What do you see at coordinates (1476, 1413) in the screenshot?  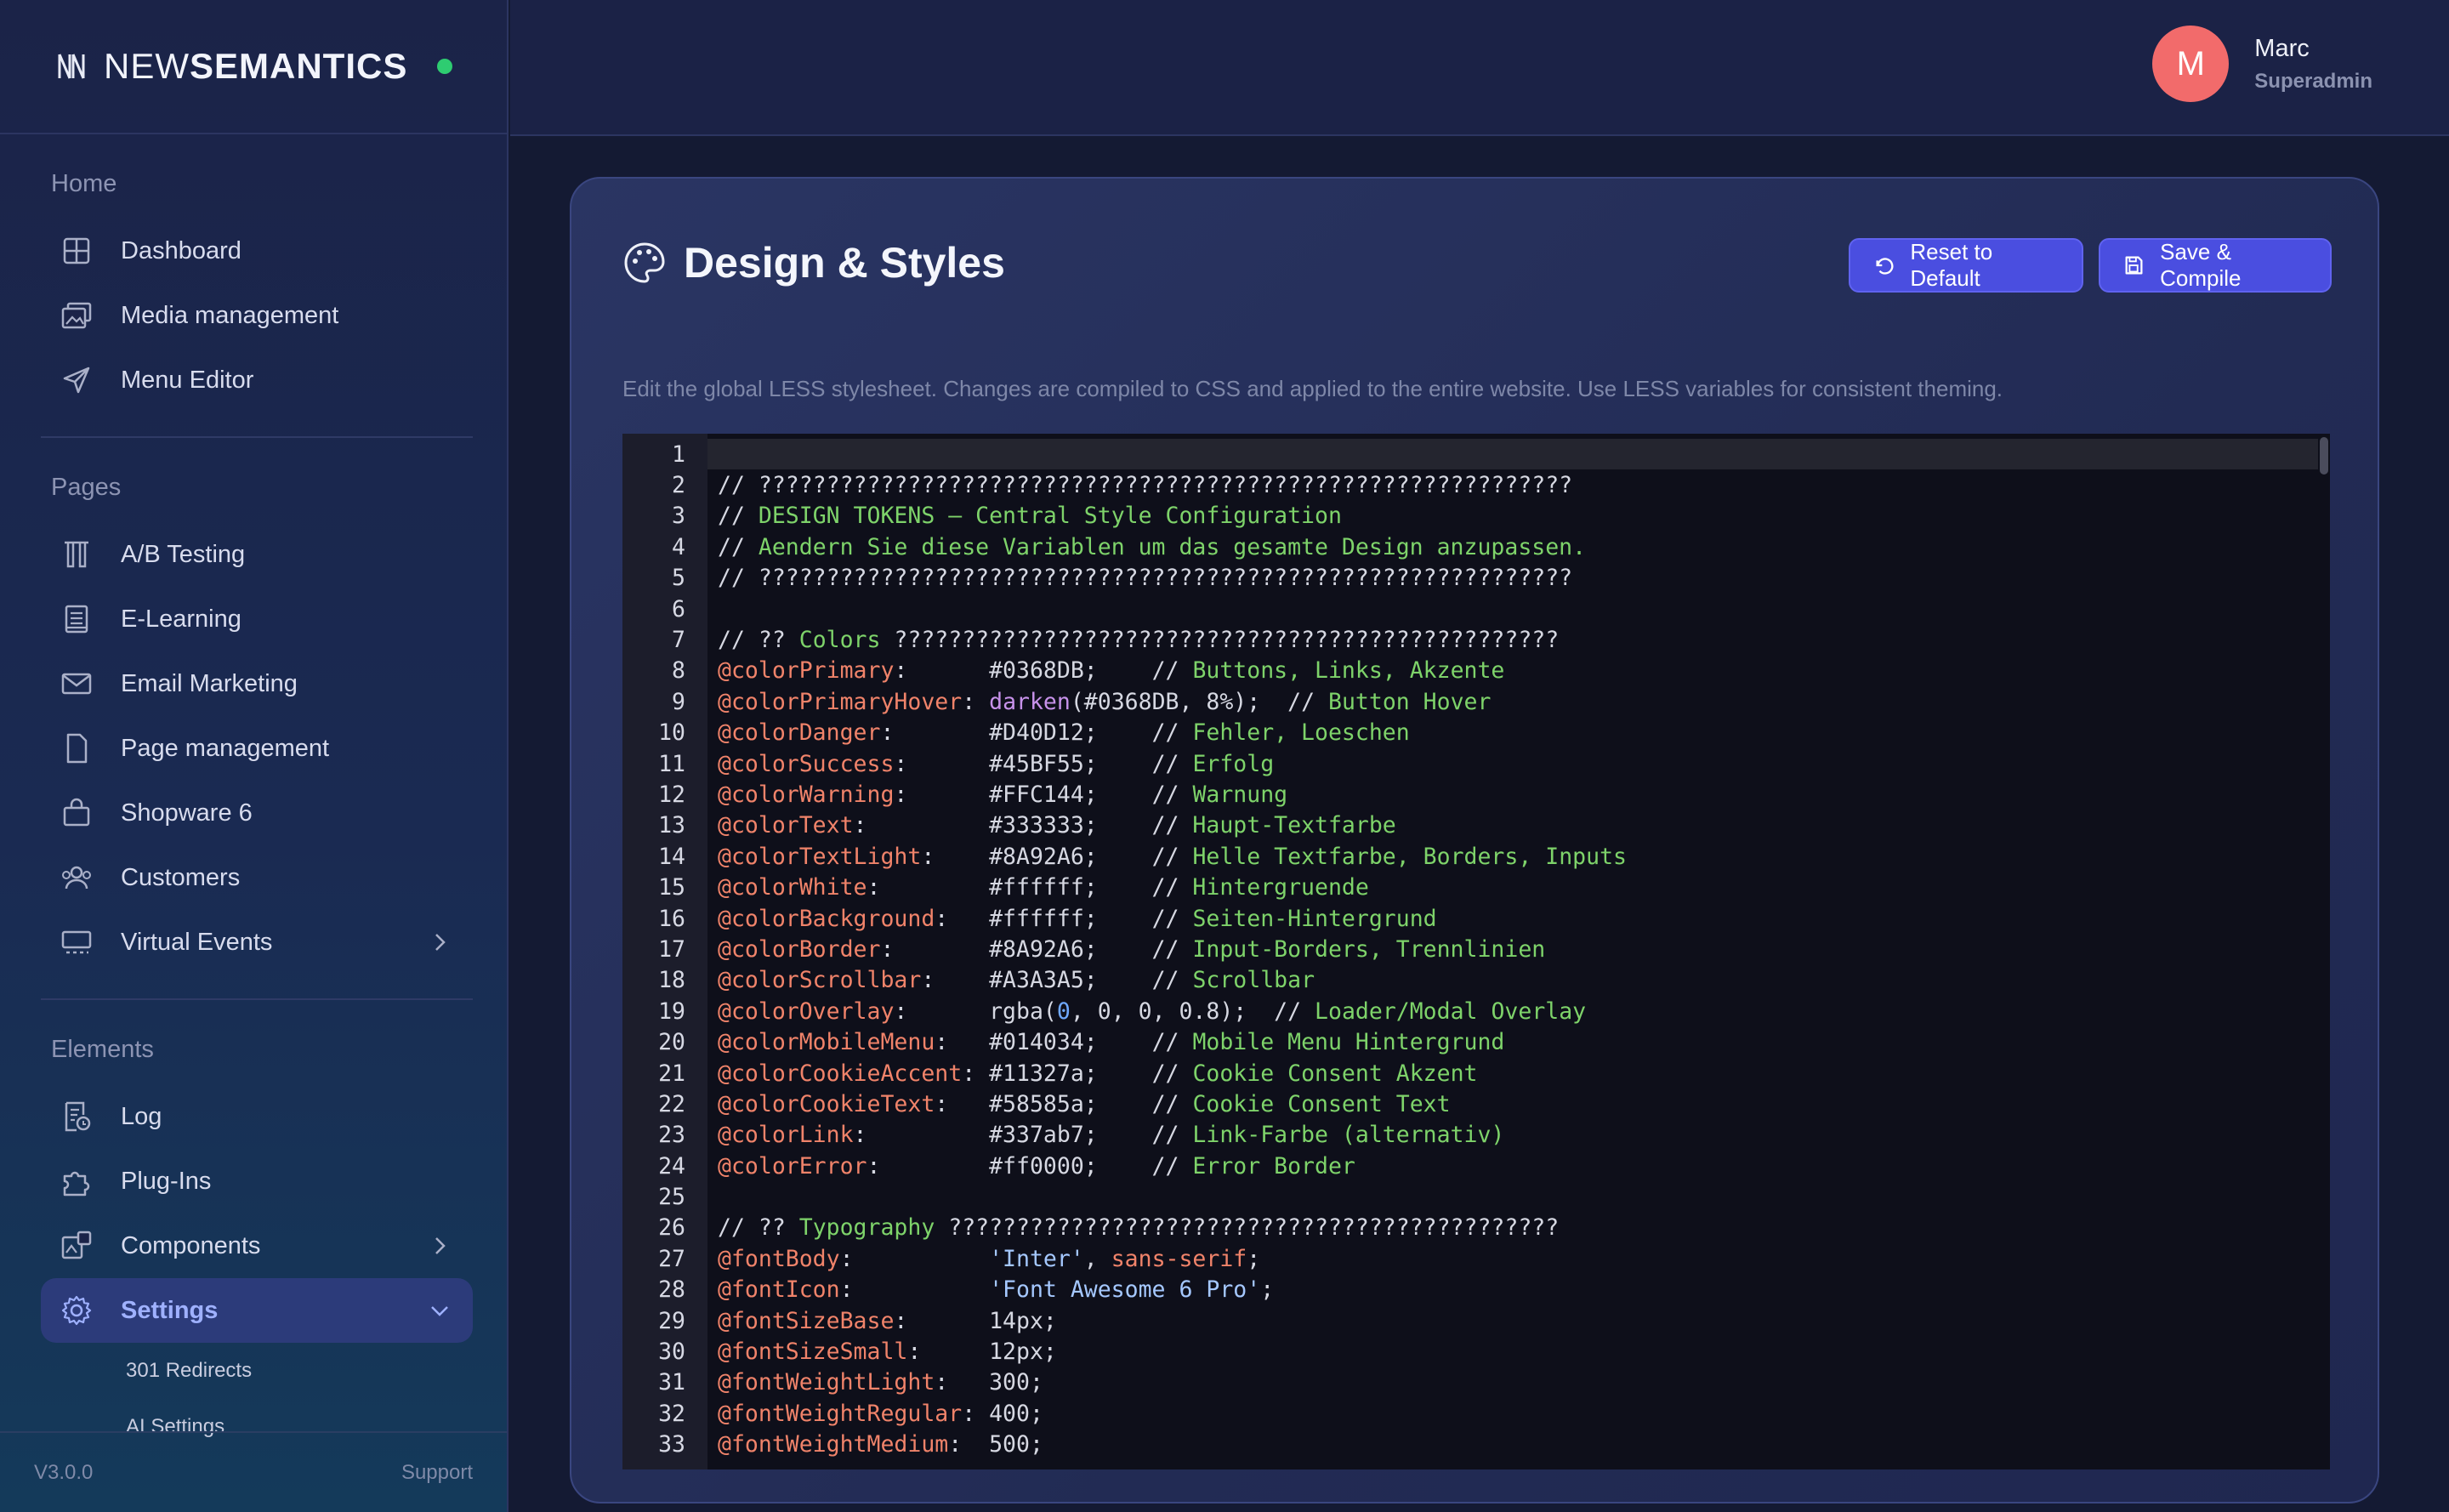 I see `code-line: 32 @fontWeightRegular: 400;` at bounding box center [1476, 1413].